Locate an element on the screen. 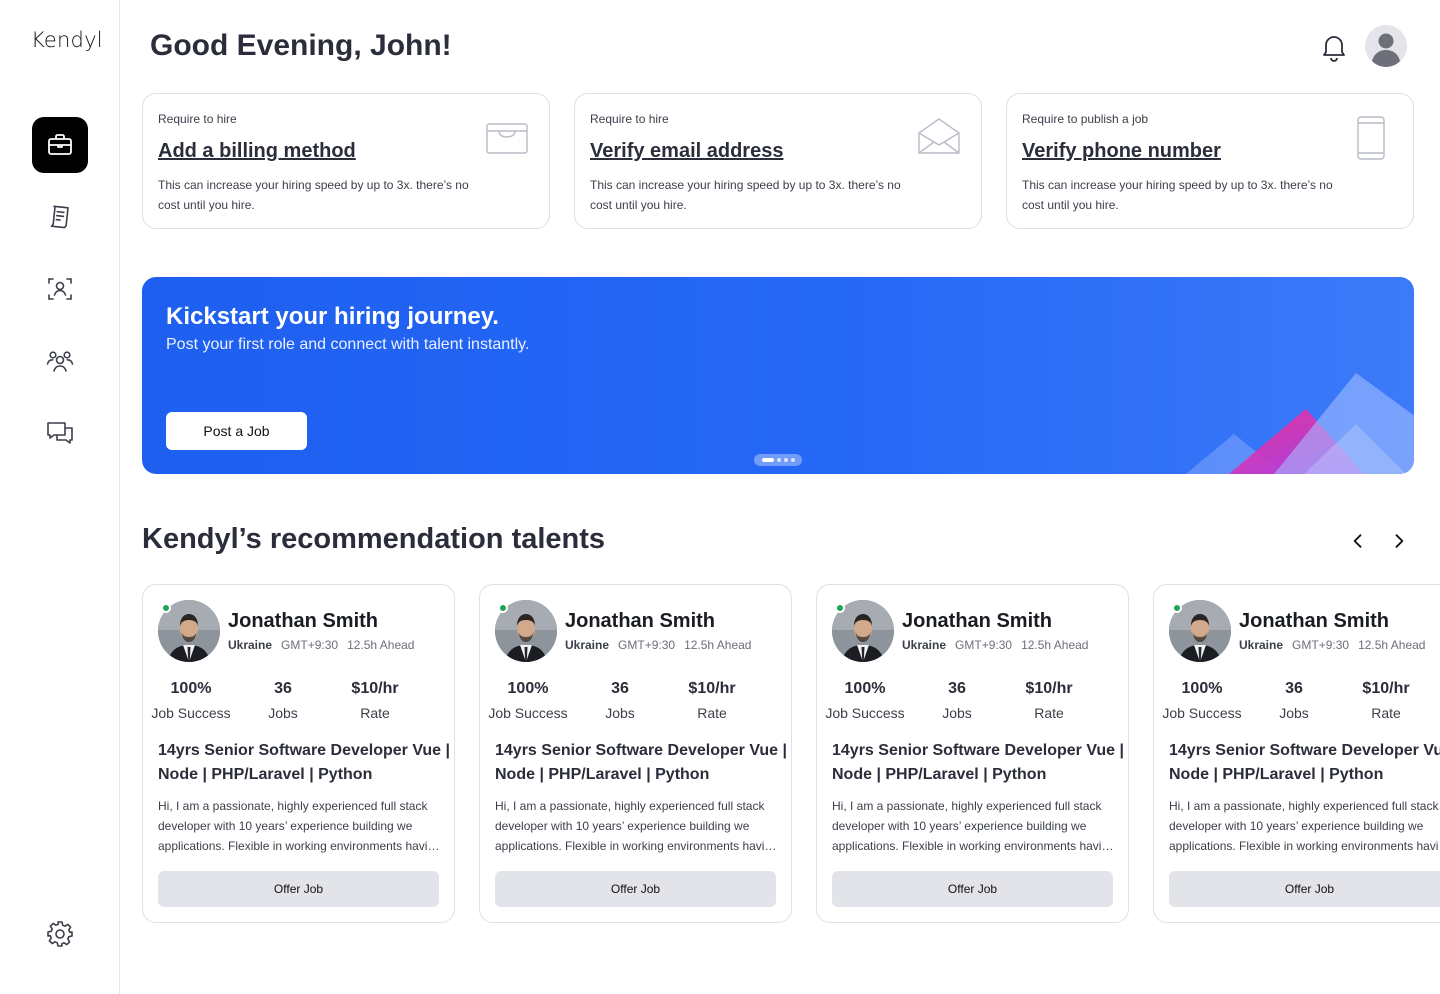 This screenshot has width=1440, height=994. gear-icon is located at coordinates (60, 934).